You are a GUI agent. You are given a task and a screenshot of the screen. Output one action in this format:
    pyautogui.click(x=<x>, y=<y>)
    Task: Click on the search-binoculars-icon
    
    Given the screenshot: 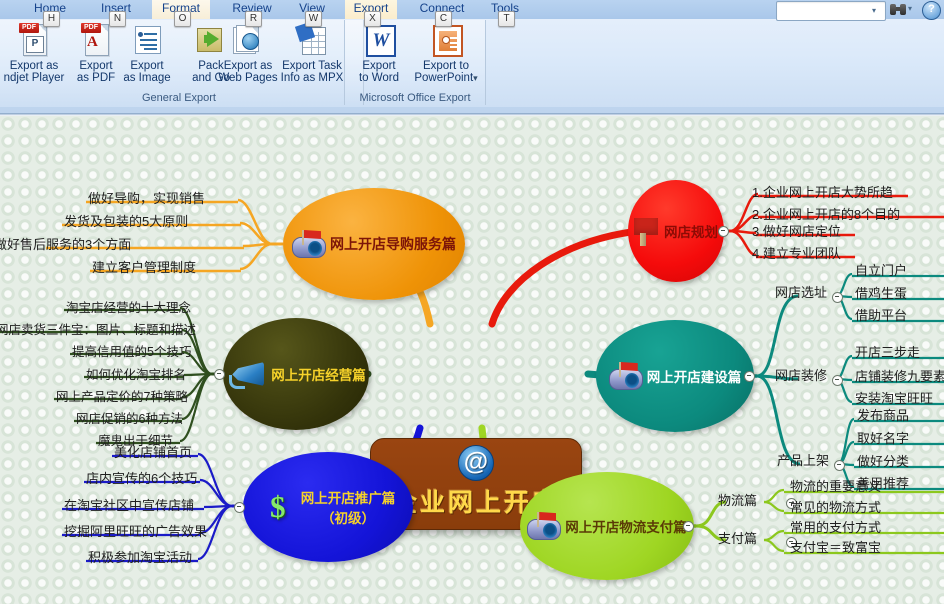 What is the action you would take?
    pyautogui.click(x=898, y=9)
    